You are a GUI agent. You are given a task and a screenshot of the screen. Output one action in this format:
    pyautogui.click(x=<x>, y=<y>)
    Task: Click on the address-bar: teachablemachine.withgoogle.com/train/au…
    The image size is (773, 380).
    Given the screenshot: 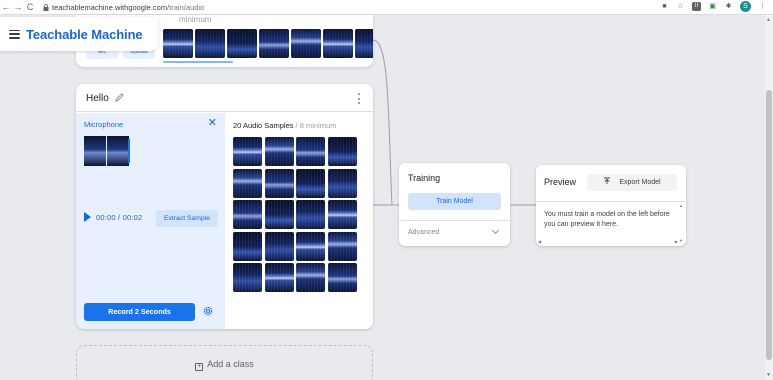 What is the action you would take?
    pyautogui.click(x=128, y=7)
    